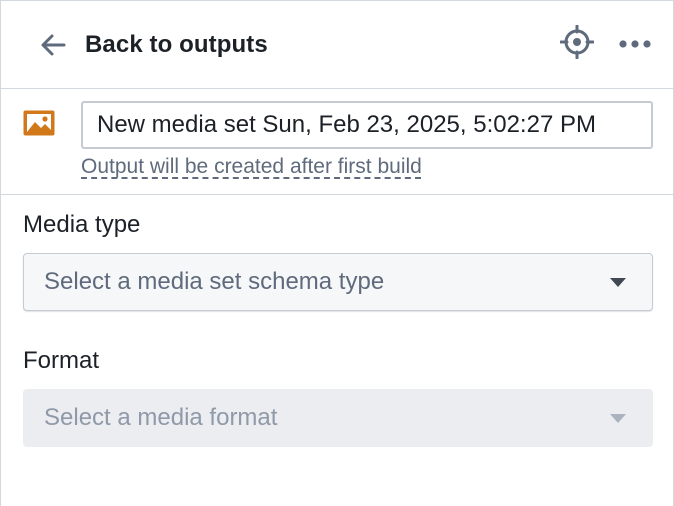 Image resolution: width=674 pixels, height=506 pixels. I want to click on back-to-outputs-label: Back to outputs, so click(176, 44).